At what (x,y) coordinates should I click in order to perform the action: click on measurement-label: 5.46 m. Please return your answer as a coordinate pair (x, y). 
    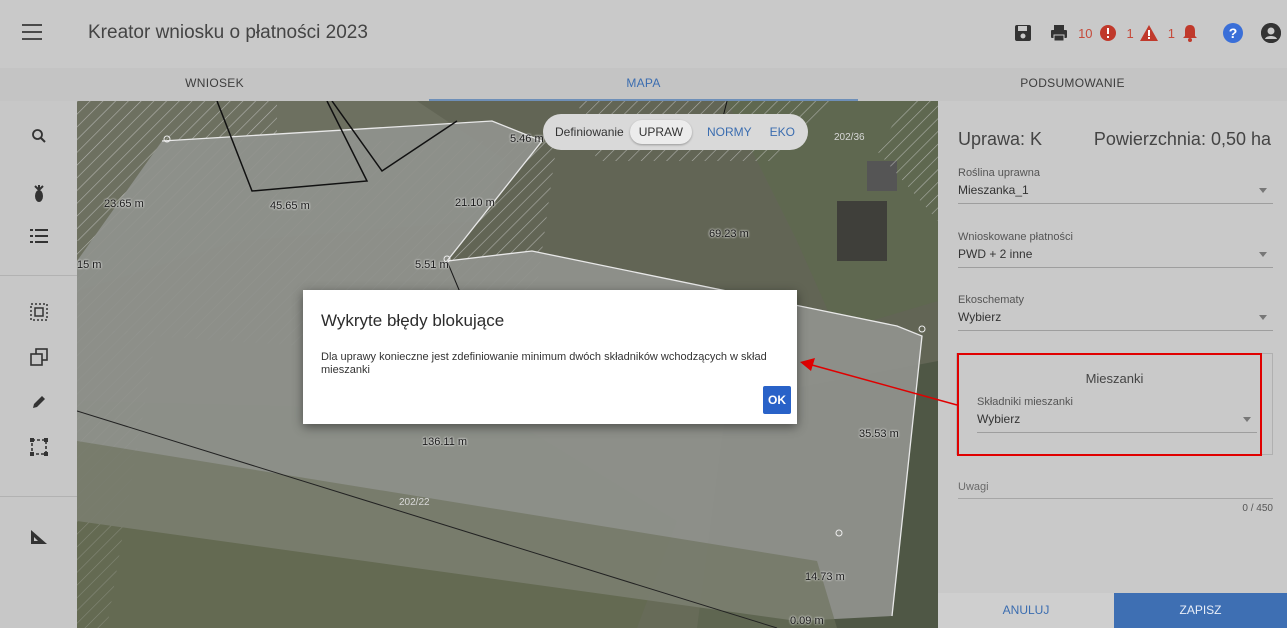
    Looking at the image, I should click on (527, 139).